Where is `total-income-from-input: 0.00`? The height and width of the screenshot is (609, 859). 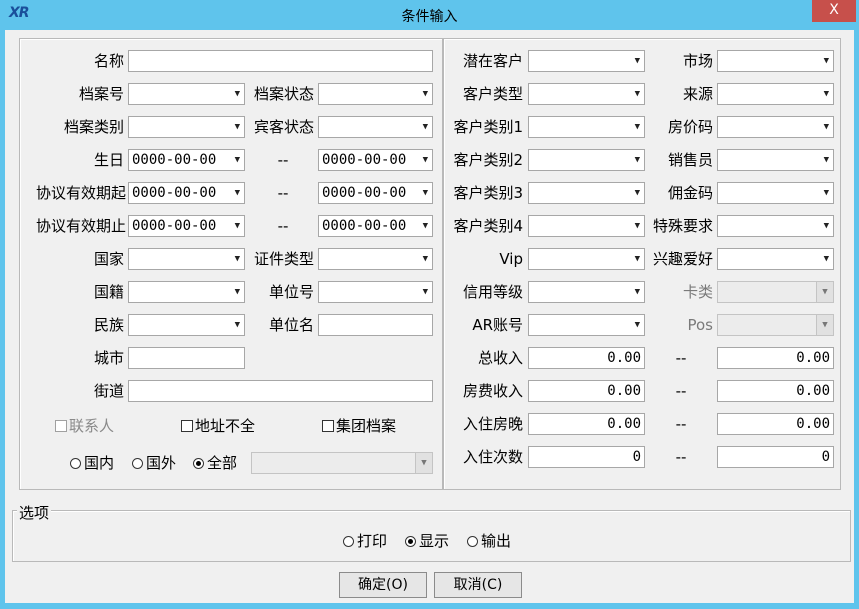 total-income-from-input: 0.00 is located at coordinates (586, 358).